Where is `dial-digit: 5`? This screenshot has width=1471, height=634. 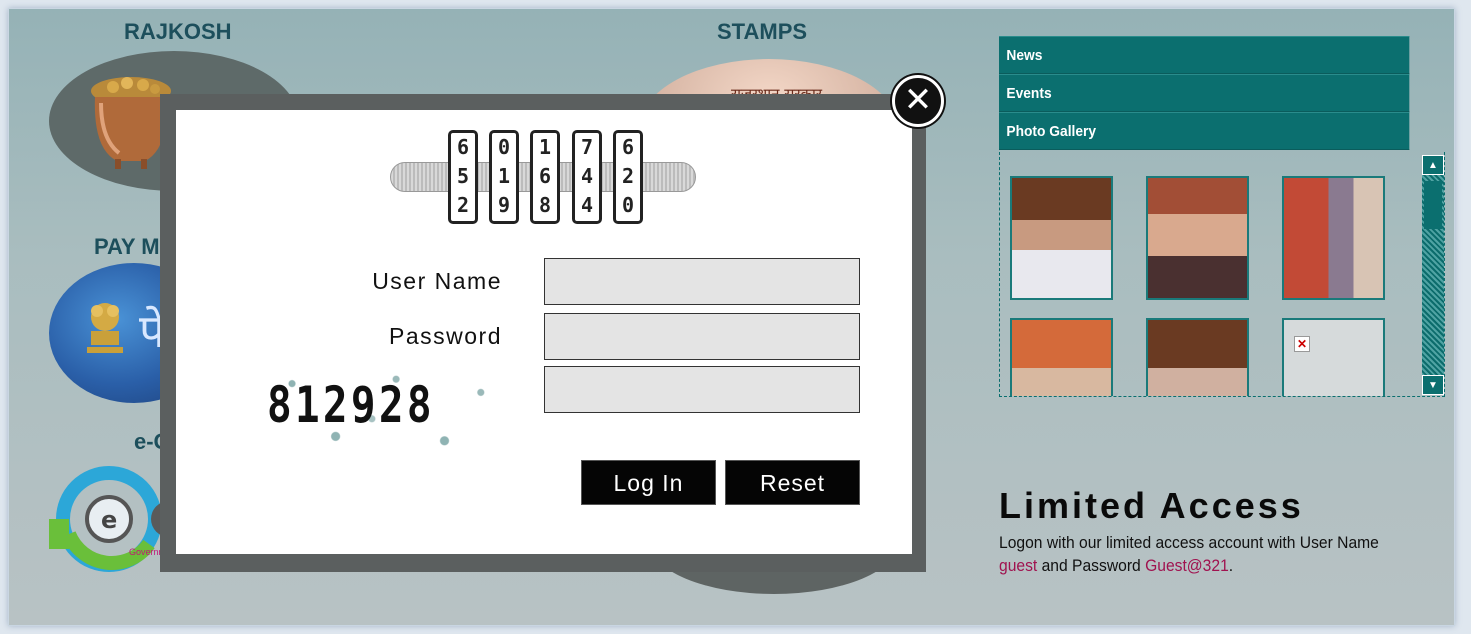 dial-digit: 5 is located at coordinates (463, 176).